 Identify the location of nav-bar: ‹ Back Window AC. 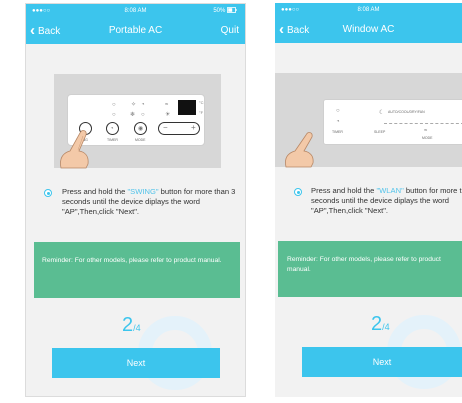
(368, 30).